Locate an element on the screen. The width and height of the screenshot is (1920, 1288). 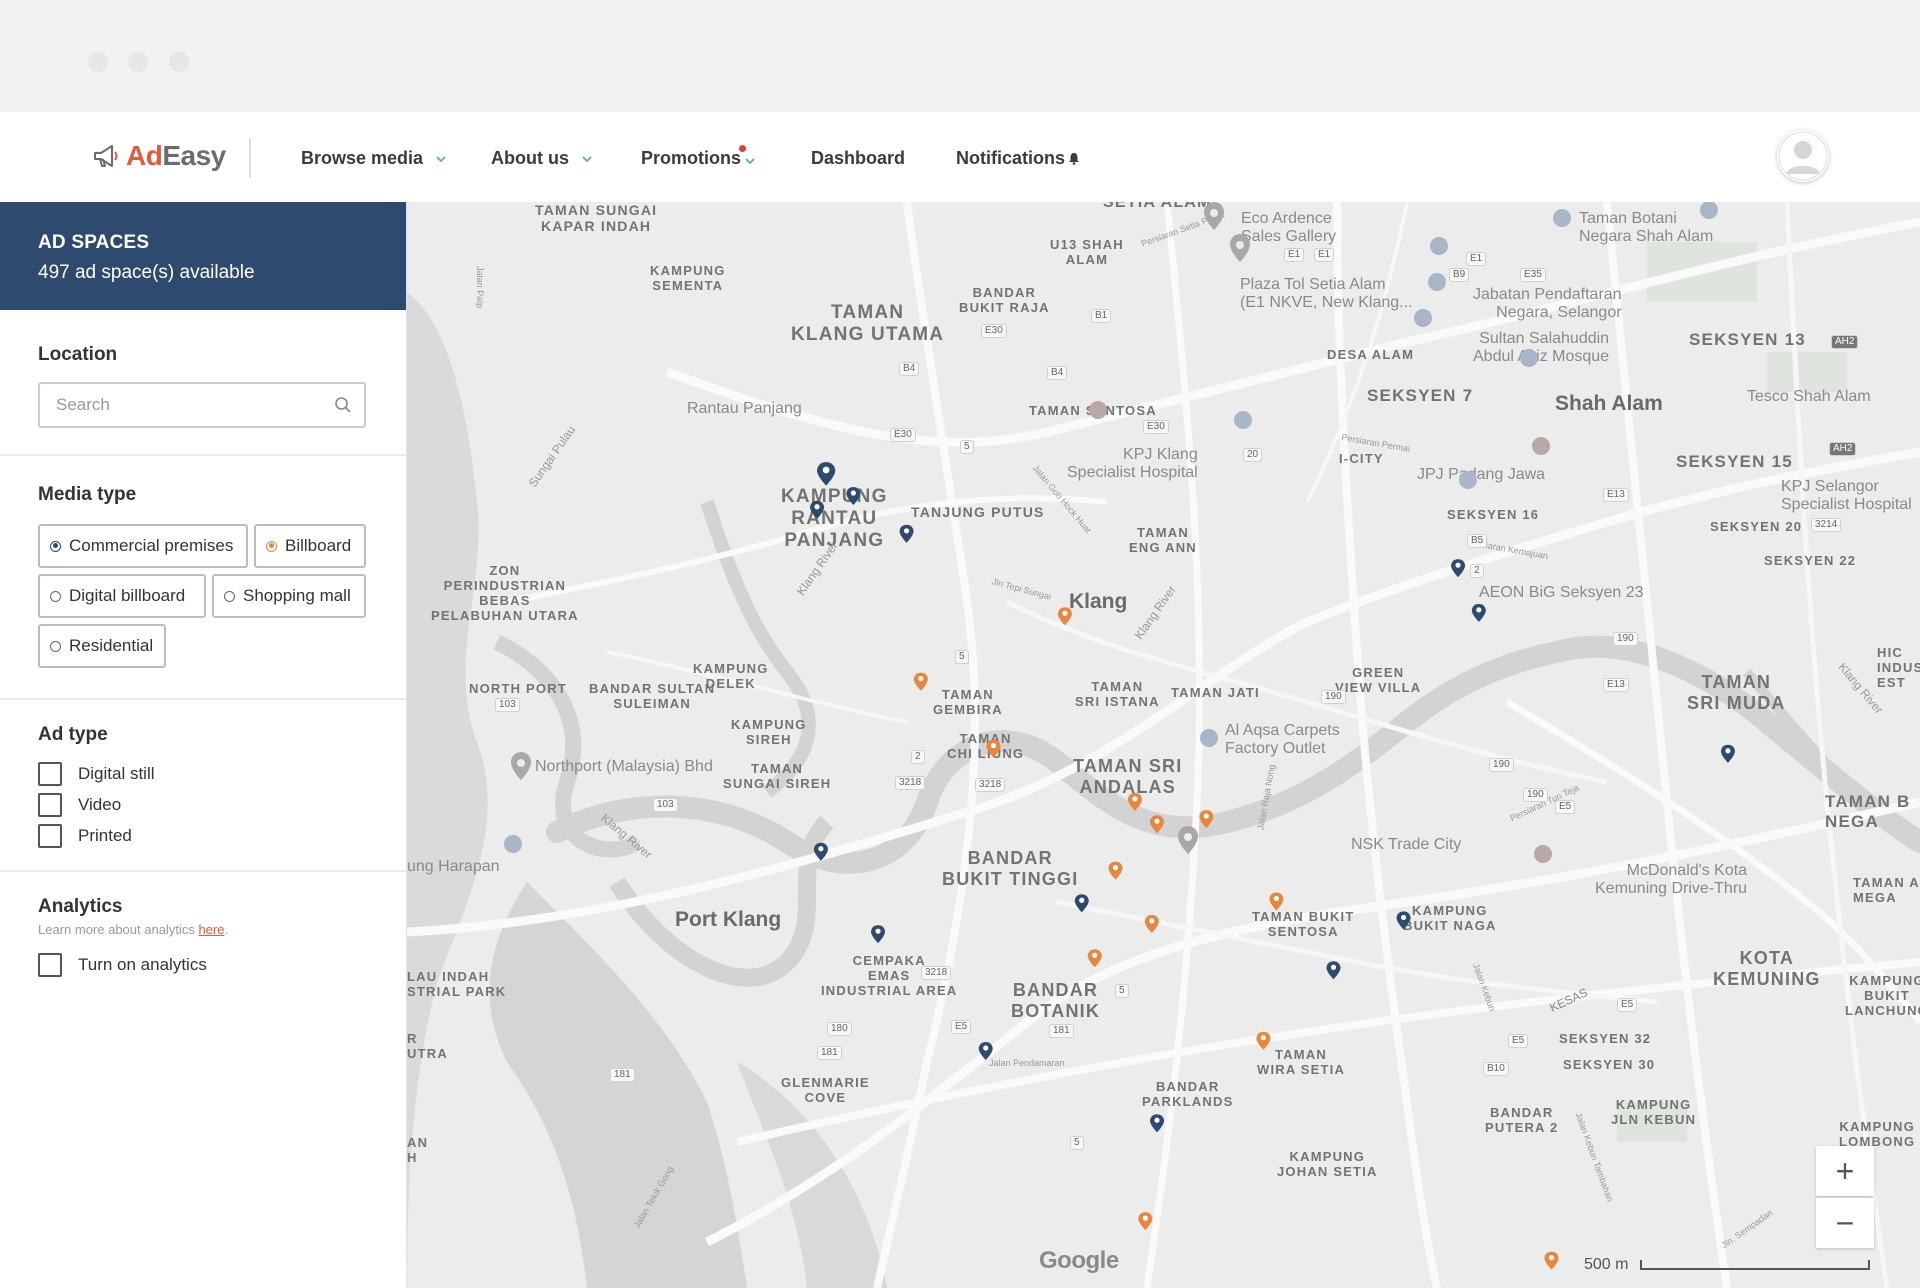
promotions-new-dot is located at coordinates (743, 148).